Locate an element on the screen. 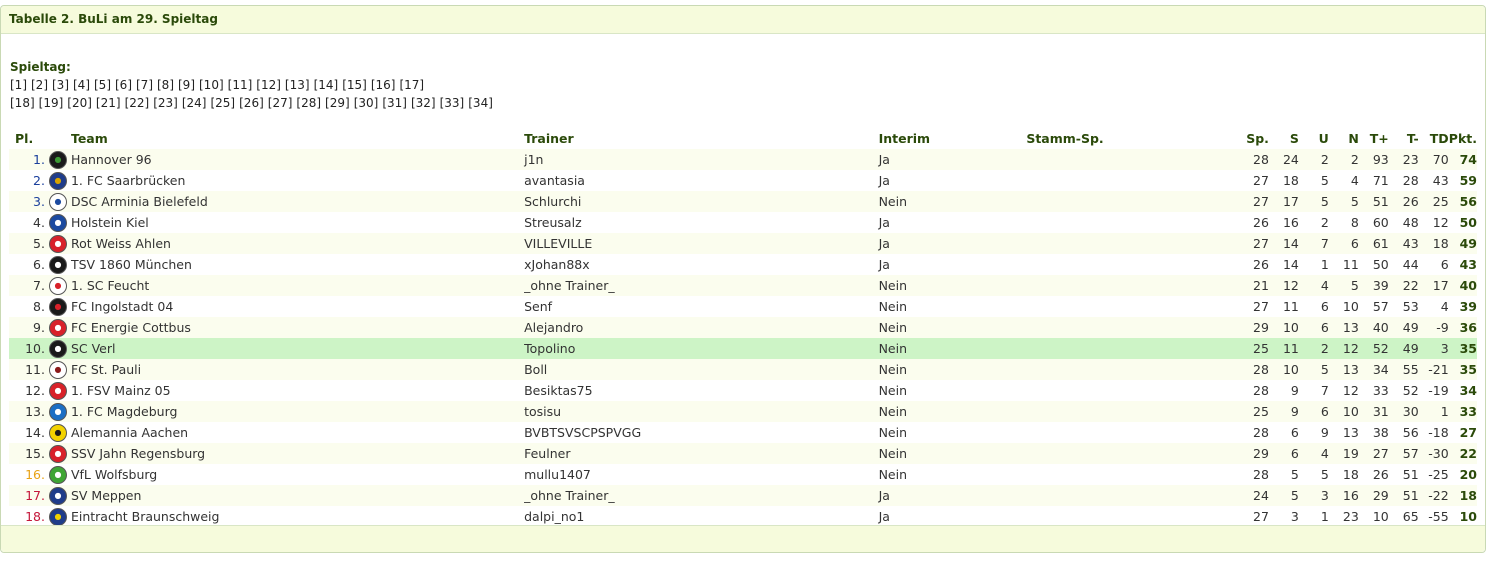 The image size is (1490, 562). matchday-link: [27] is located at coordinates (280, 103).